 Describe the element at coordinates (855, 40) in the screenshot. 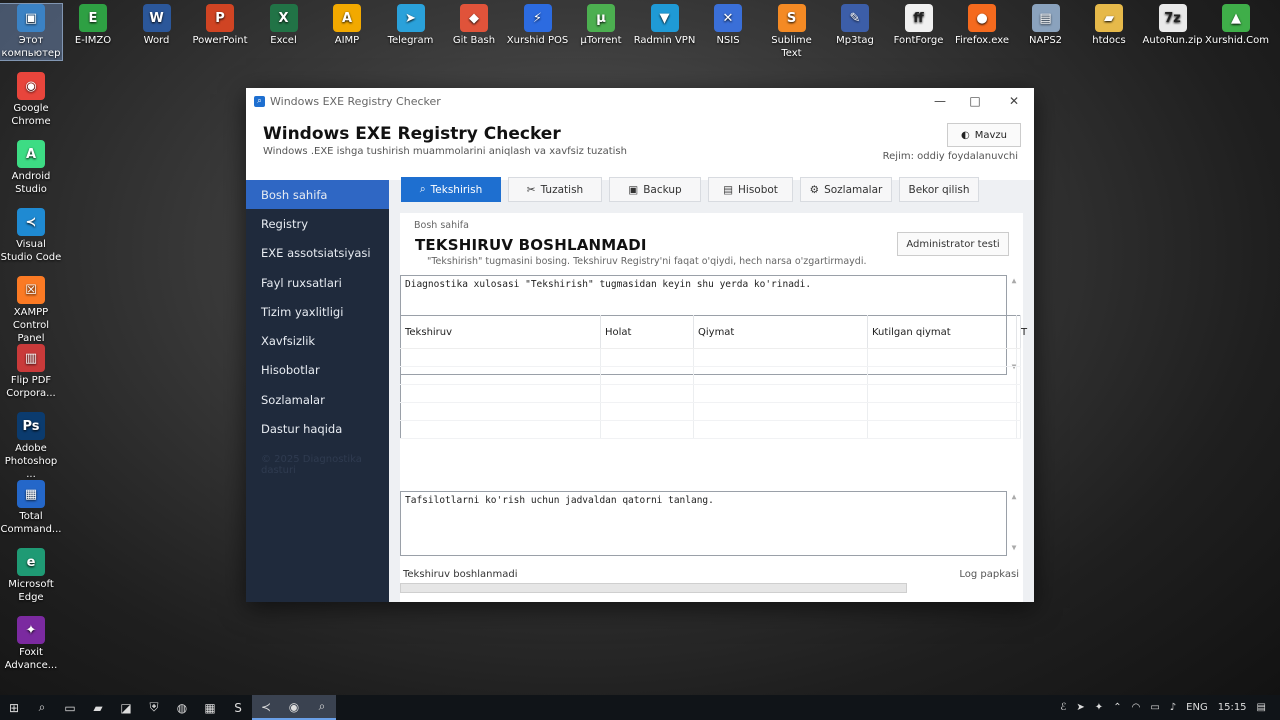

I see `desktop-icon-label: Mp3tag` at that location.